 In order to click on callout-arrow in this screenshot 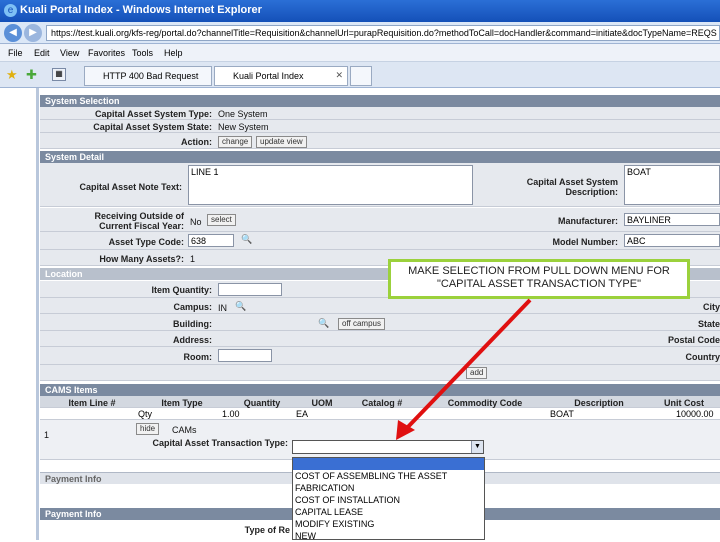, I will do `click(464, 369)`.